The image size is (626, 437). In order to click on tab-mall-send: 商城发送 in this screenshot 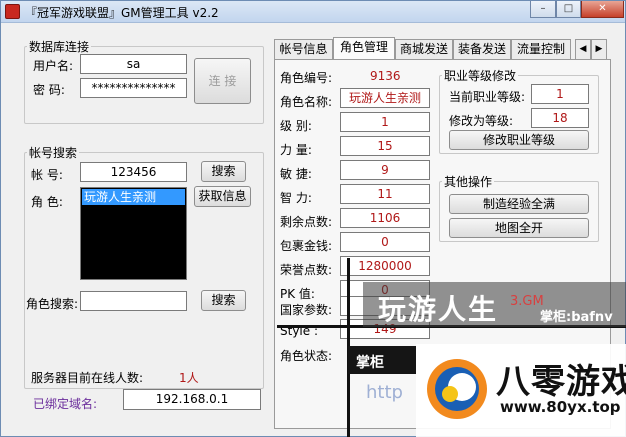, I will do `click(424, 49)`.